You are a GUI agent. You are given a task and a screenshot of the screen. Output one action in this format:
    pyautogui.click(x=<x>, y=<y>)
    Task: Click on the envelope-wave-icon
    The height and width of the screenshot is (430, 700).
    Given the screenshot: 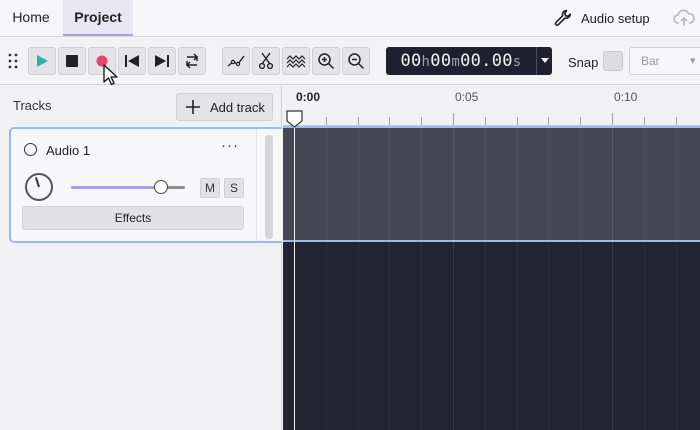 What is the action you would take?
    pyautogui.click(x=296, y=61)
    